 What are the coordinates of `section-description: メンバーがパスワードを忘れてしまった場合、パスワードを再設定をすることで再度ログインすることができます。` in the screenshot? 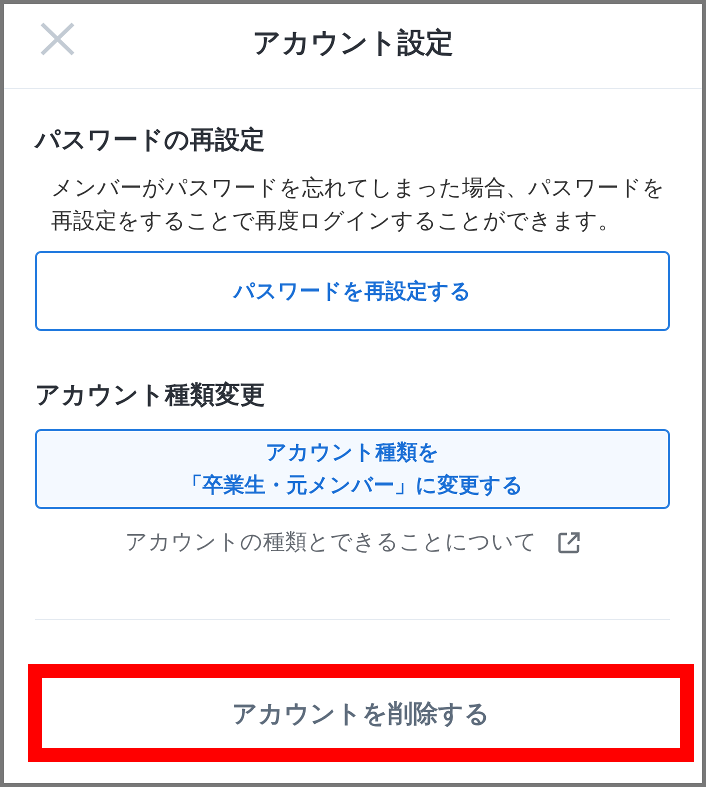 It's located at (358, 205).